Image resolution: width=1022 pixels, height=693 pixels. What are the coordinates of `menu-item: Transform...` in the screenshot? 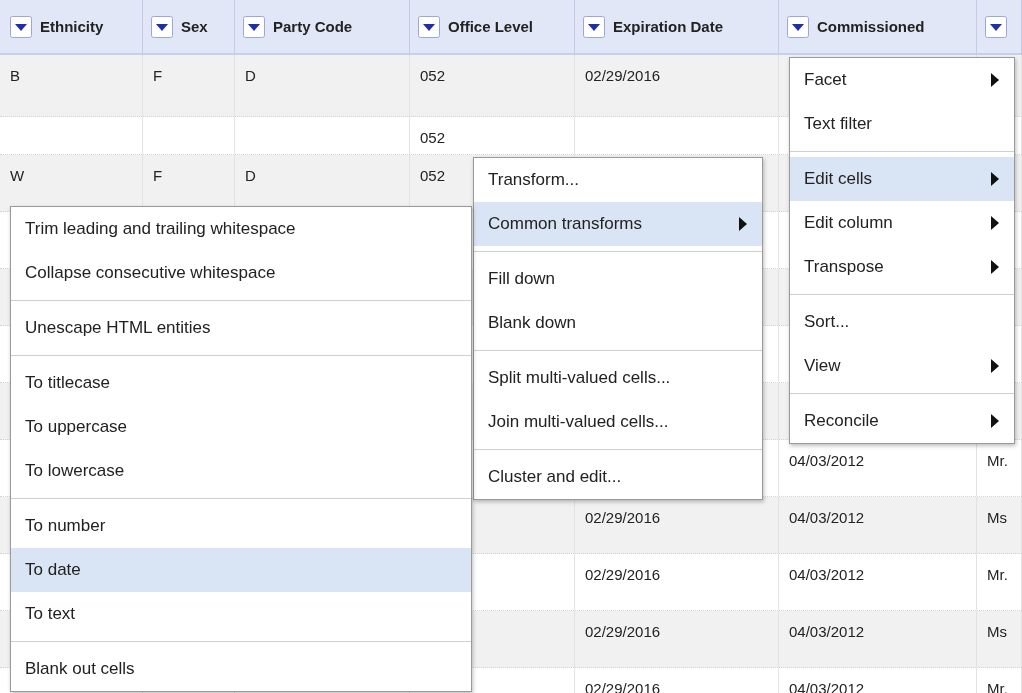 It's located at (618, 180).